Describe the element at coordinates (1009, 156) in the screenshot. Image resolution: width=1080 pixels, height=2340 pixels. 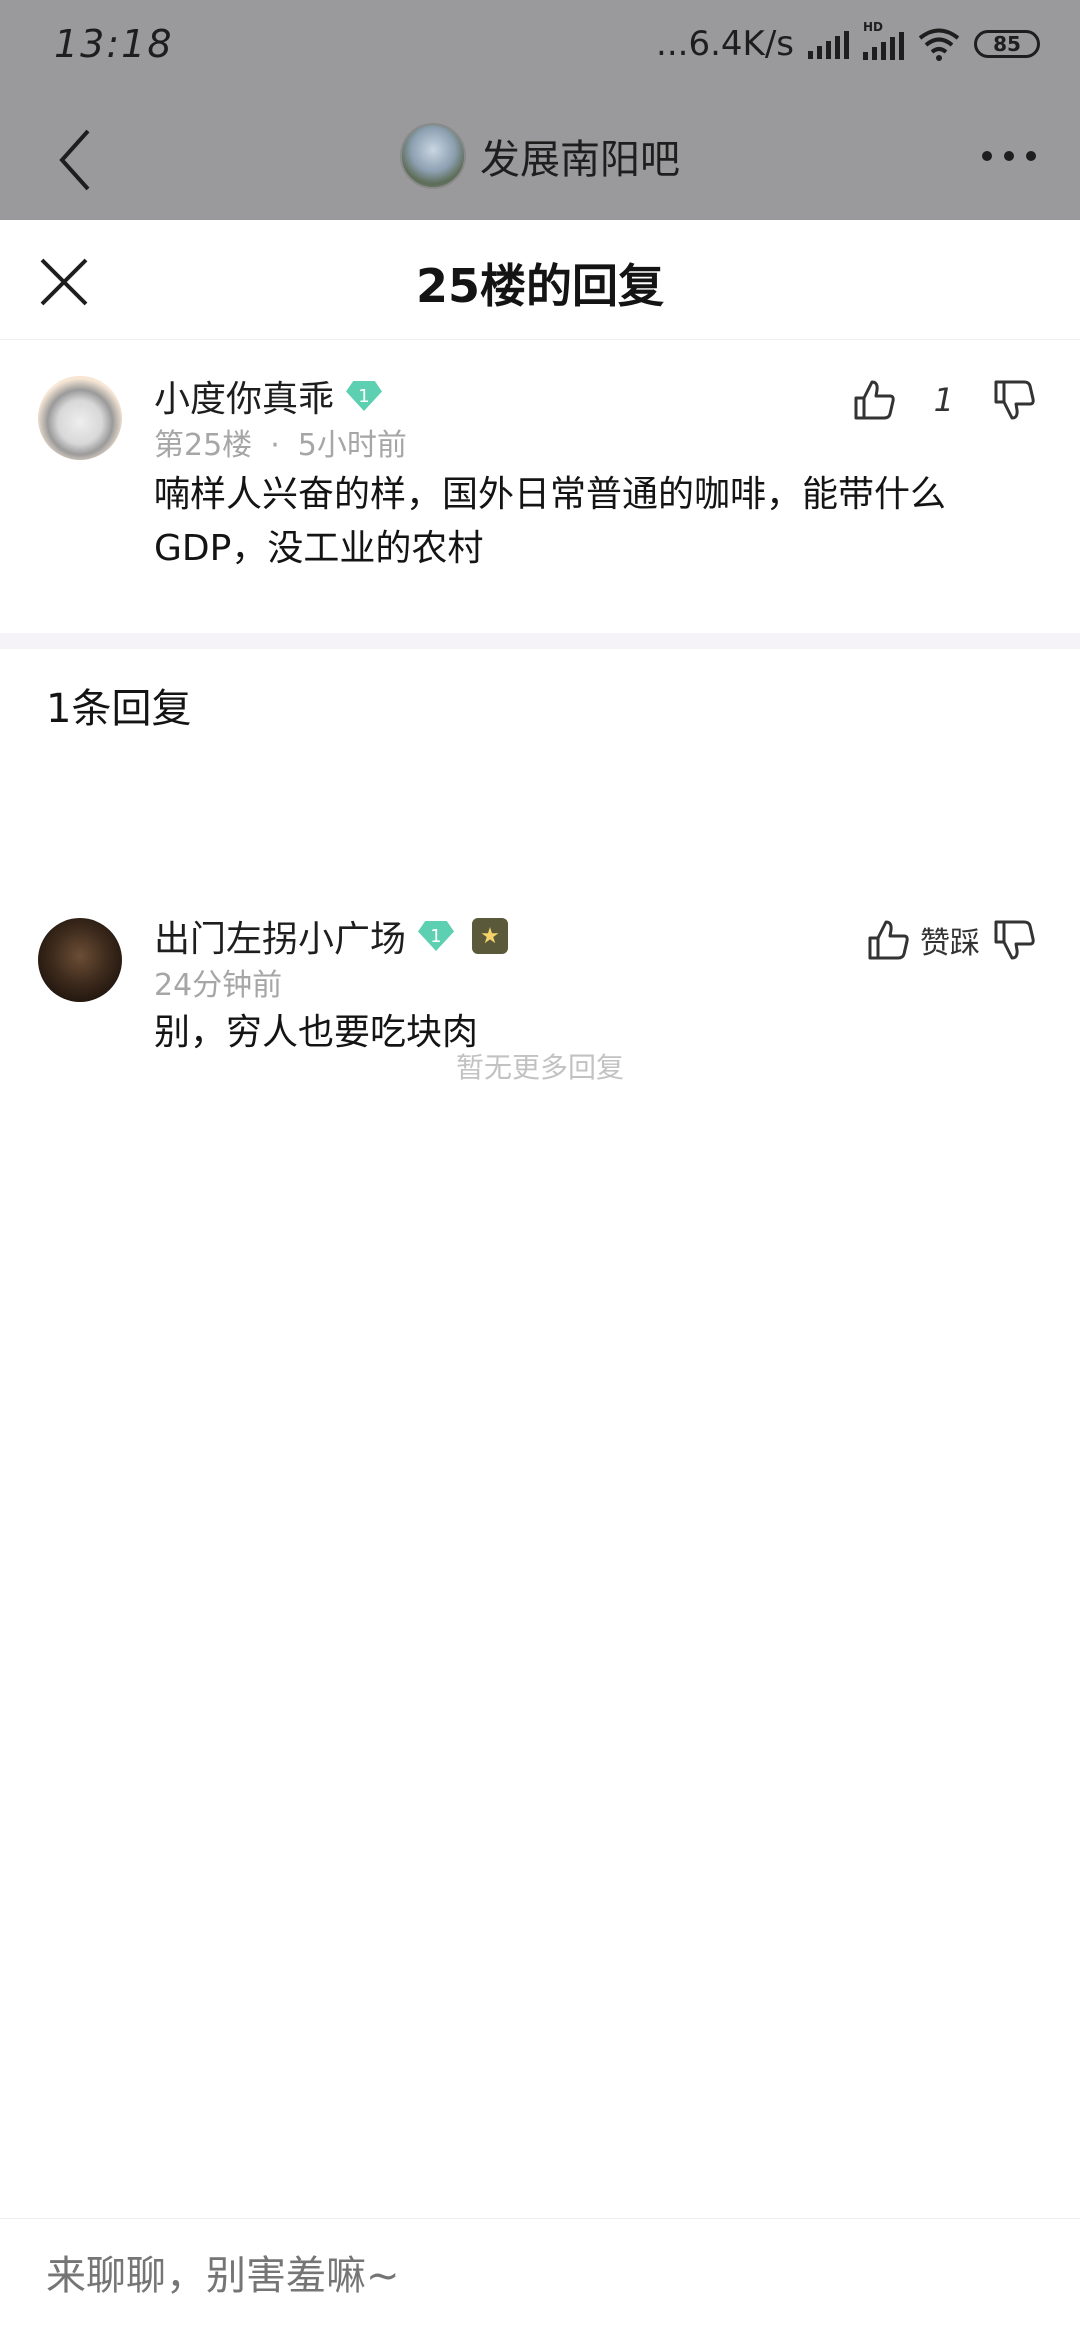
I see `more-icon` at that location.